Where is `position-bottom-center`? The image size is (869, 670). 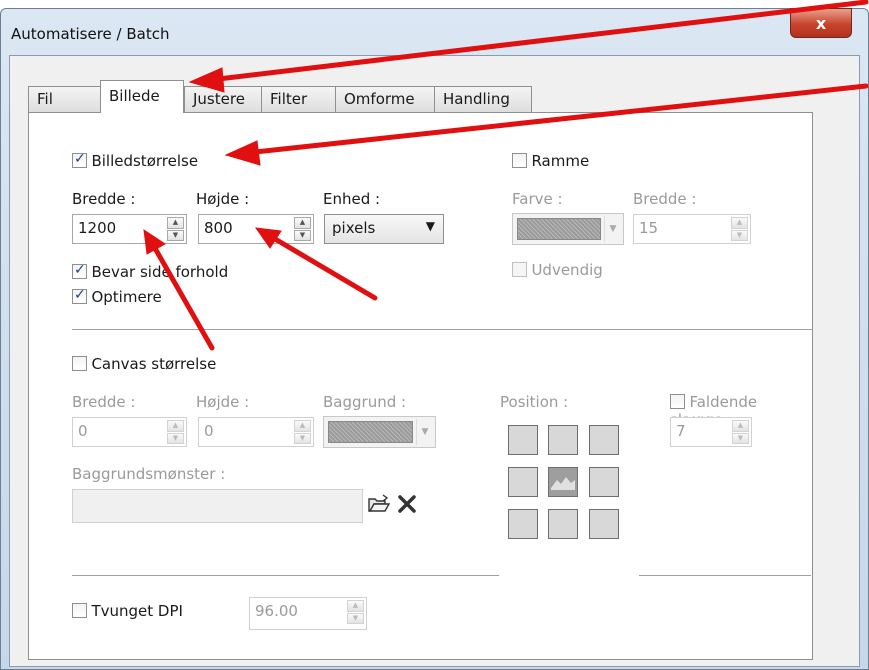 position-bottom-center is located at coordinates (563, 524).